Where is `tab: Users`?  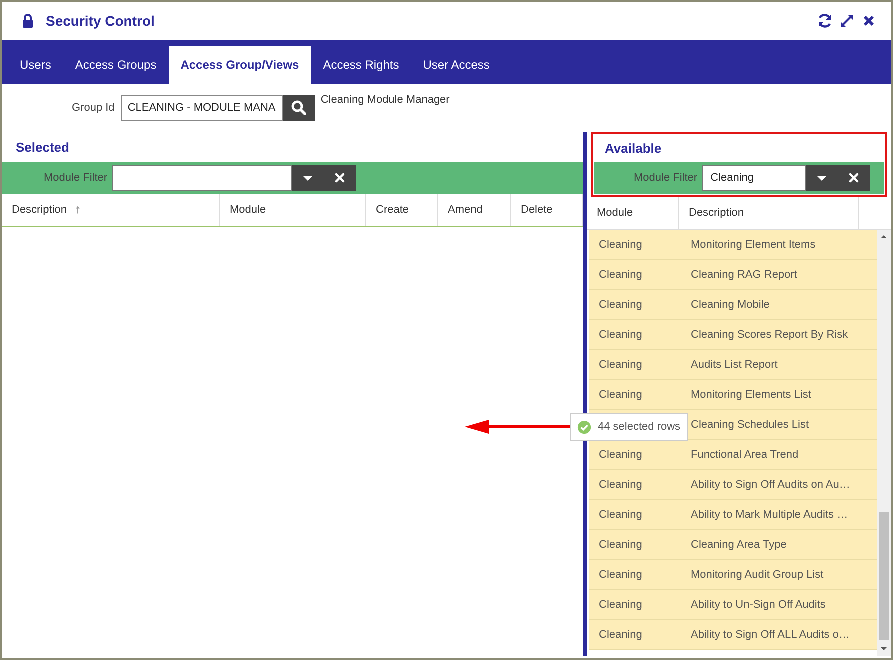 tab: Users is located at coordinates (36, 65).